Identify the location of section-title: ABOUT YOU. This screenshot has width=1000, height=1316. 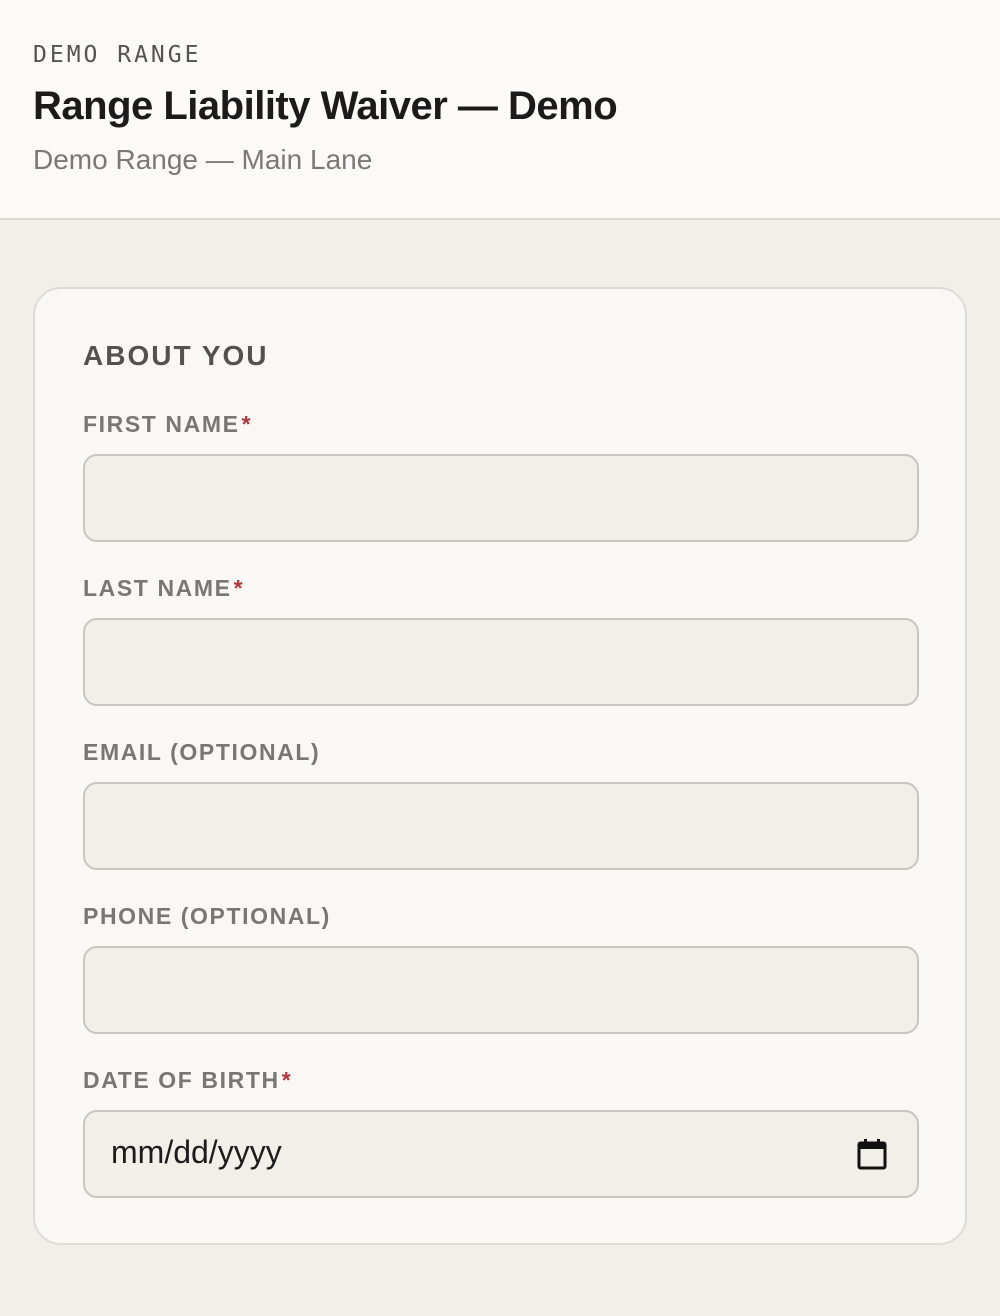
(176, 355).